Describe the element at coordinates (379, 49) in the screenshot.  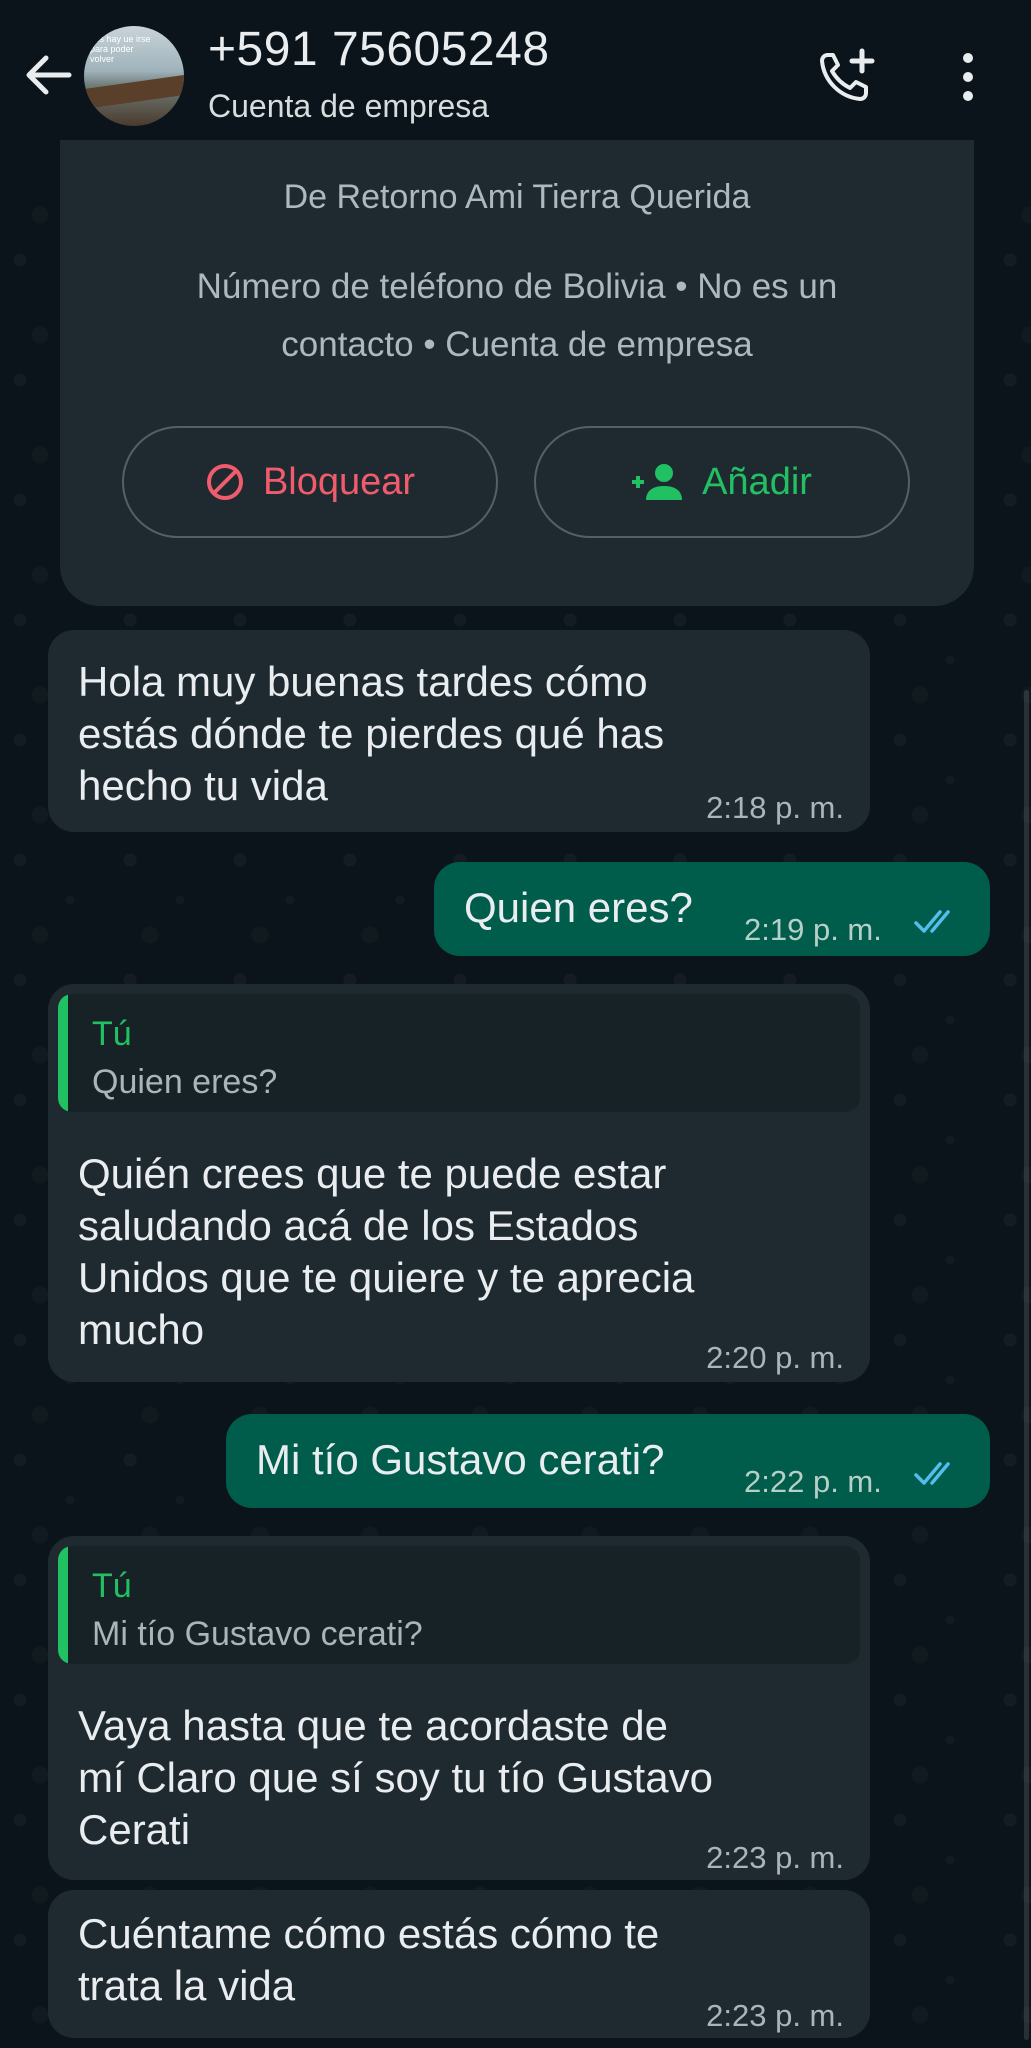
I see `contact-title: +591 75605248` at that location.